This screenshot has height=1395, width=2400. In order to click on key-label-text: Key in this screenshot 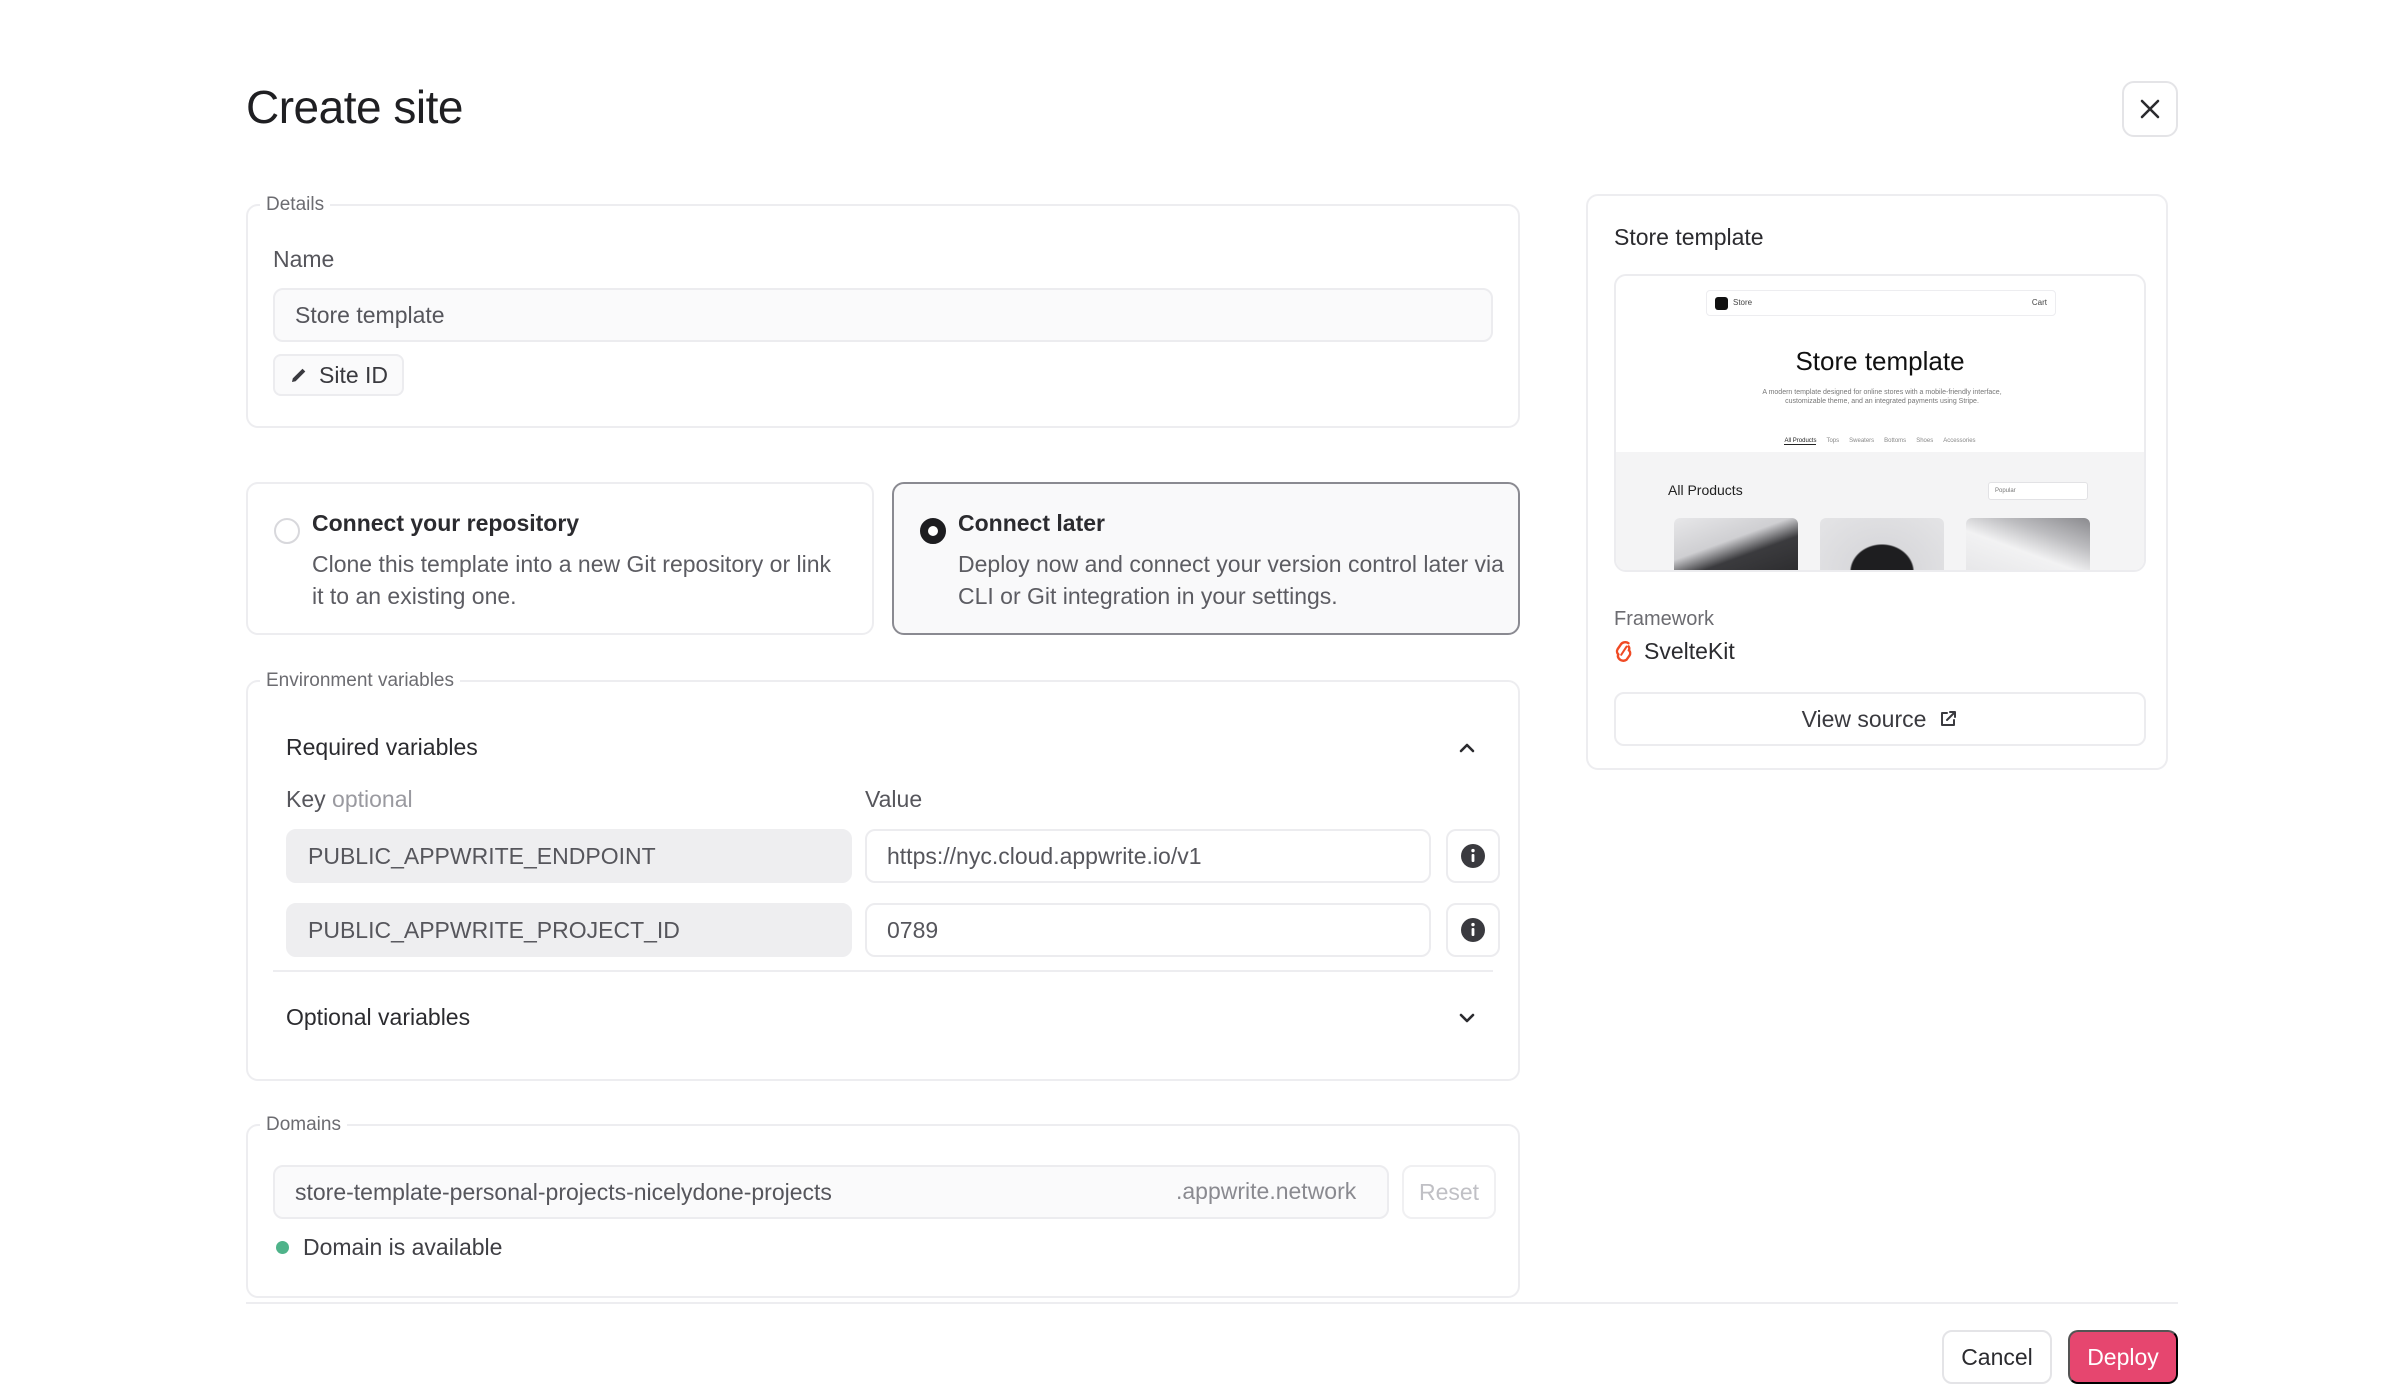, I will do `click(306, 799)`.